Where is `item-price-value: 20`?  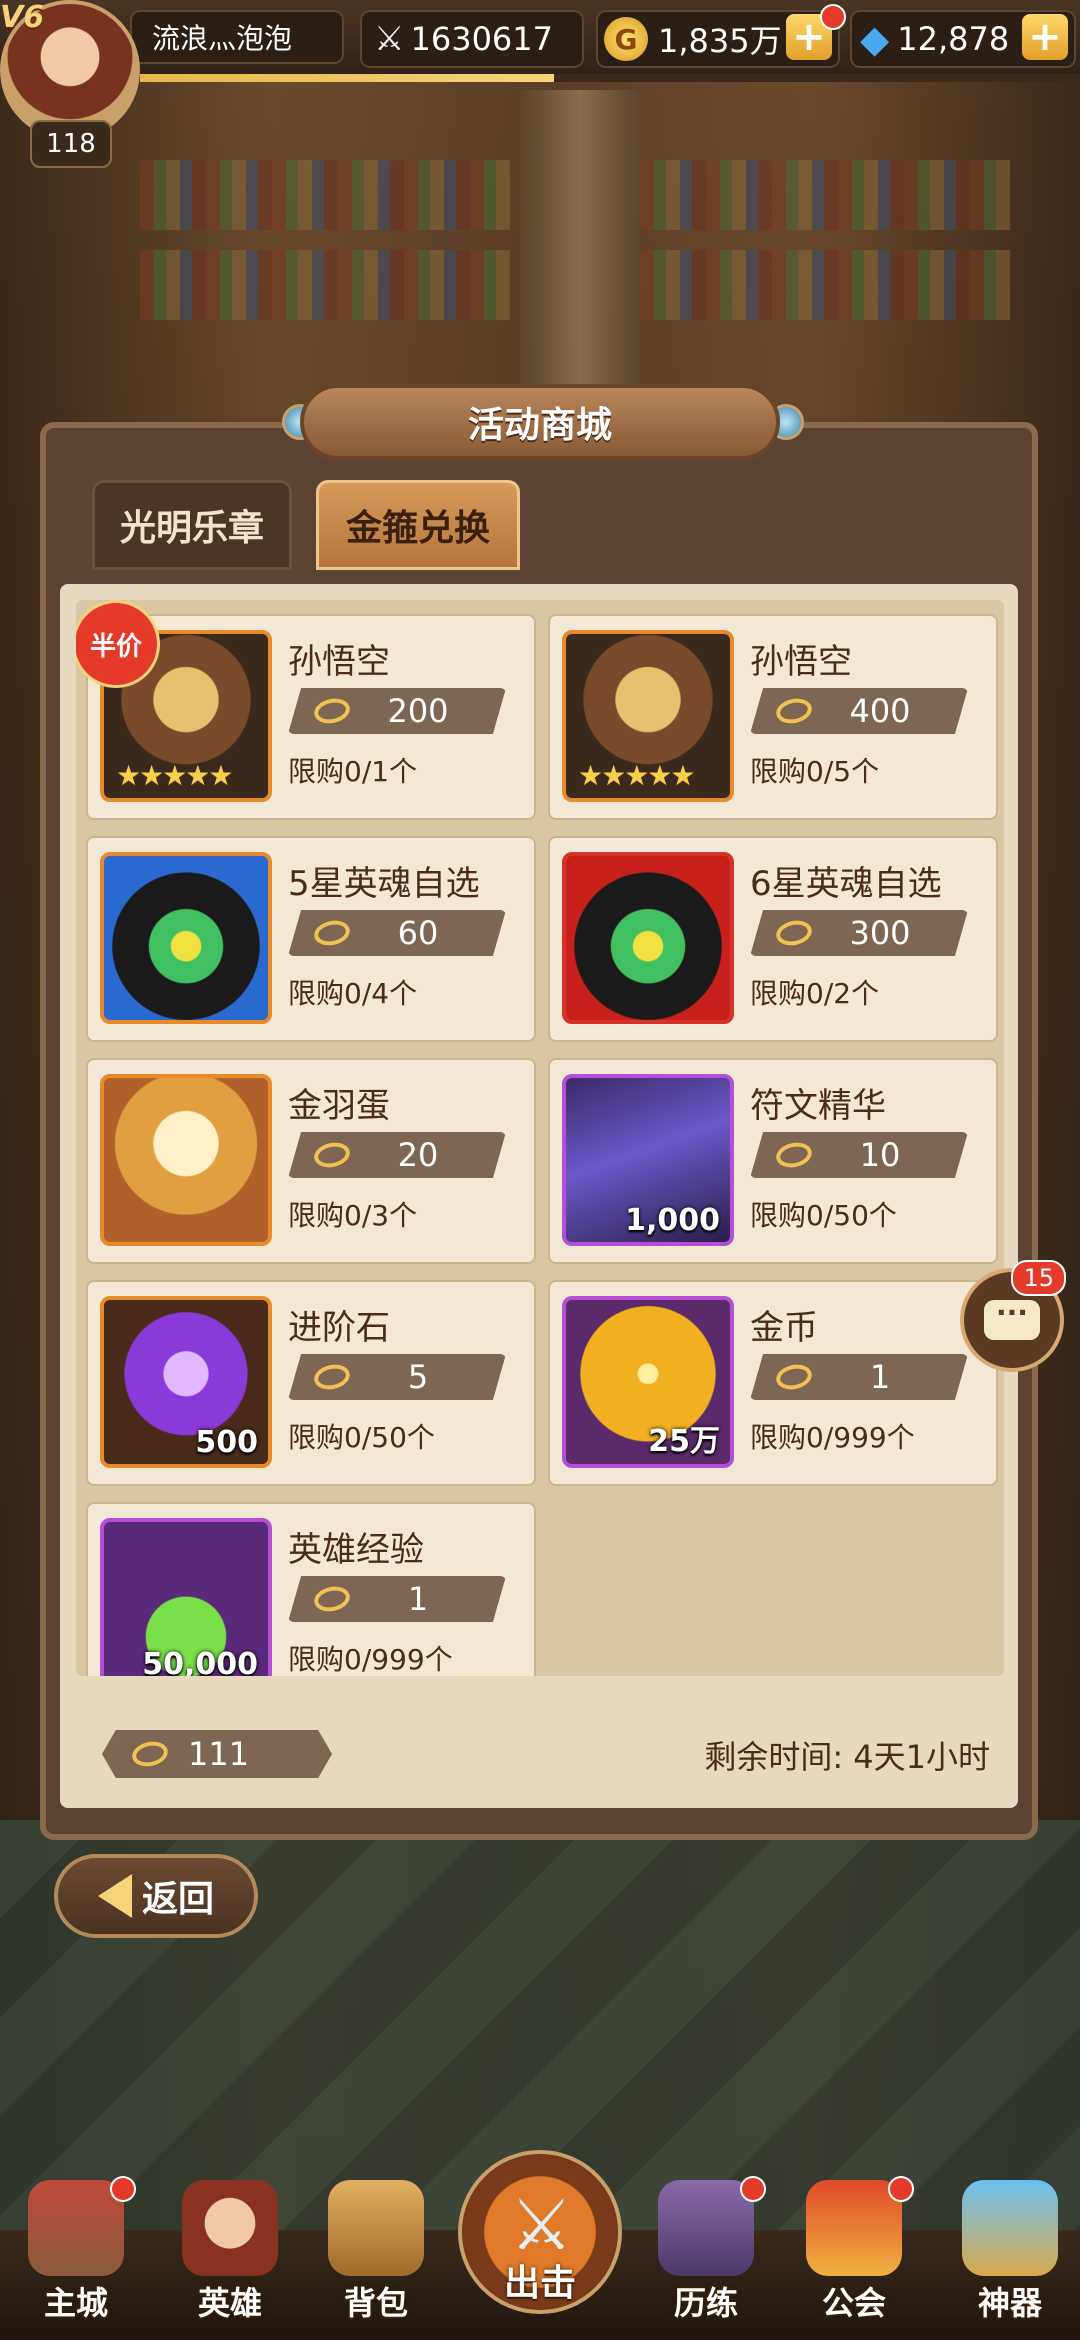 item-price-value: 20 is located at coordinates (418, 1155).